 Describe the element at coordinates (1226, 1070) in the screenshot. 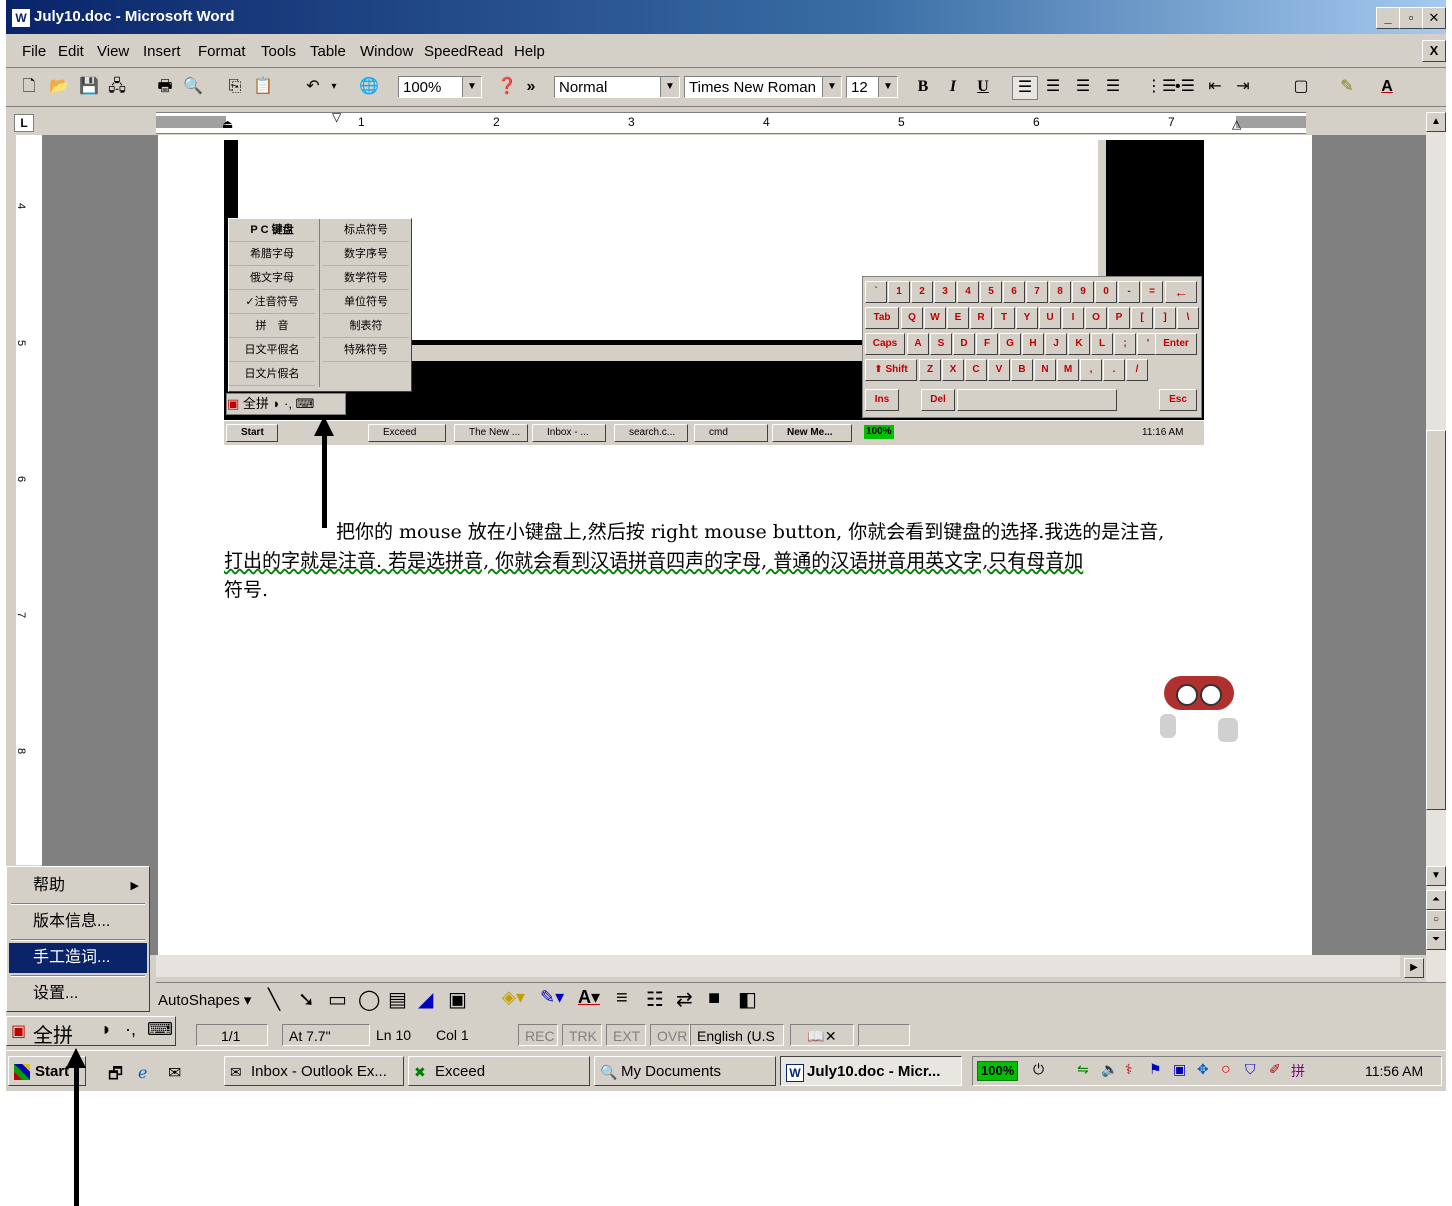

I see `circle-tray-icon: ○` at that location.